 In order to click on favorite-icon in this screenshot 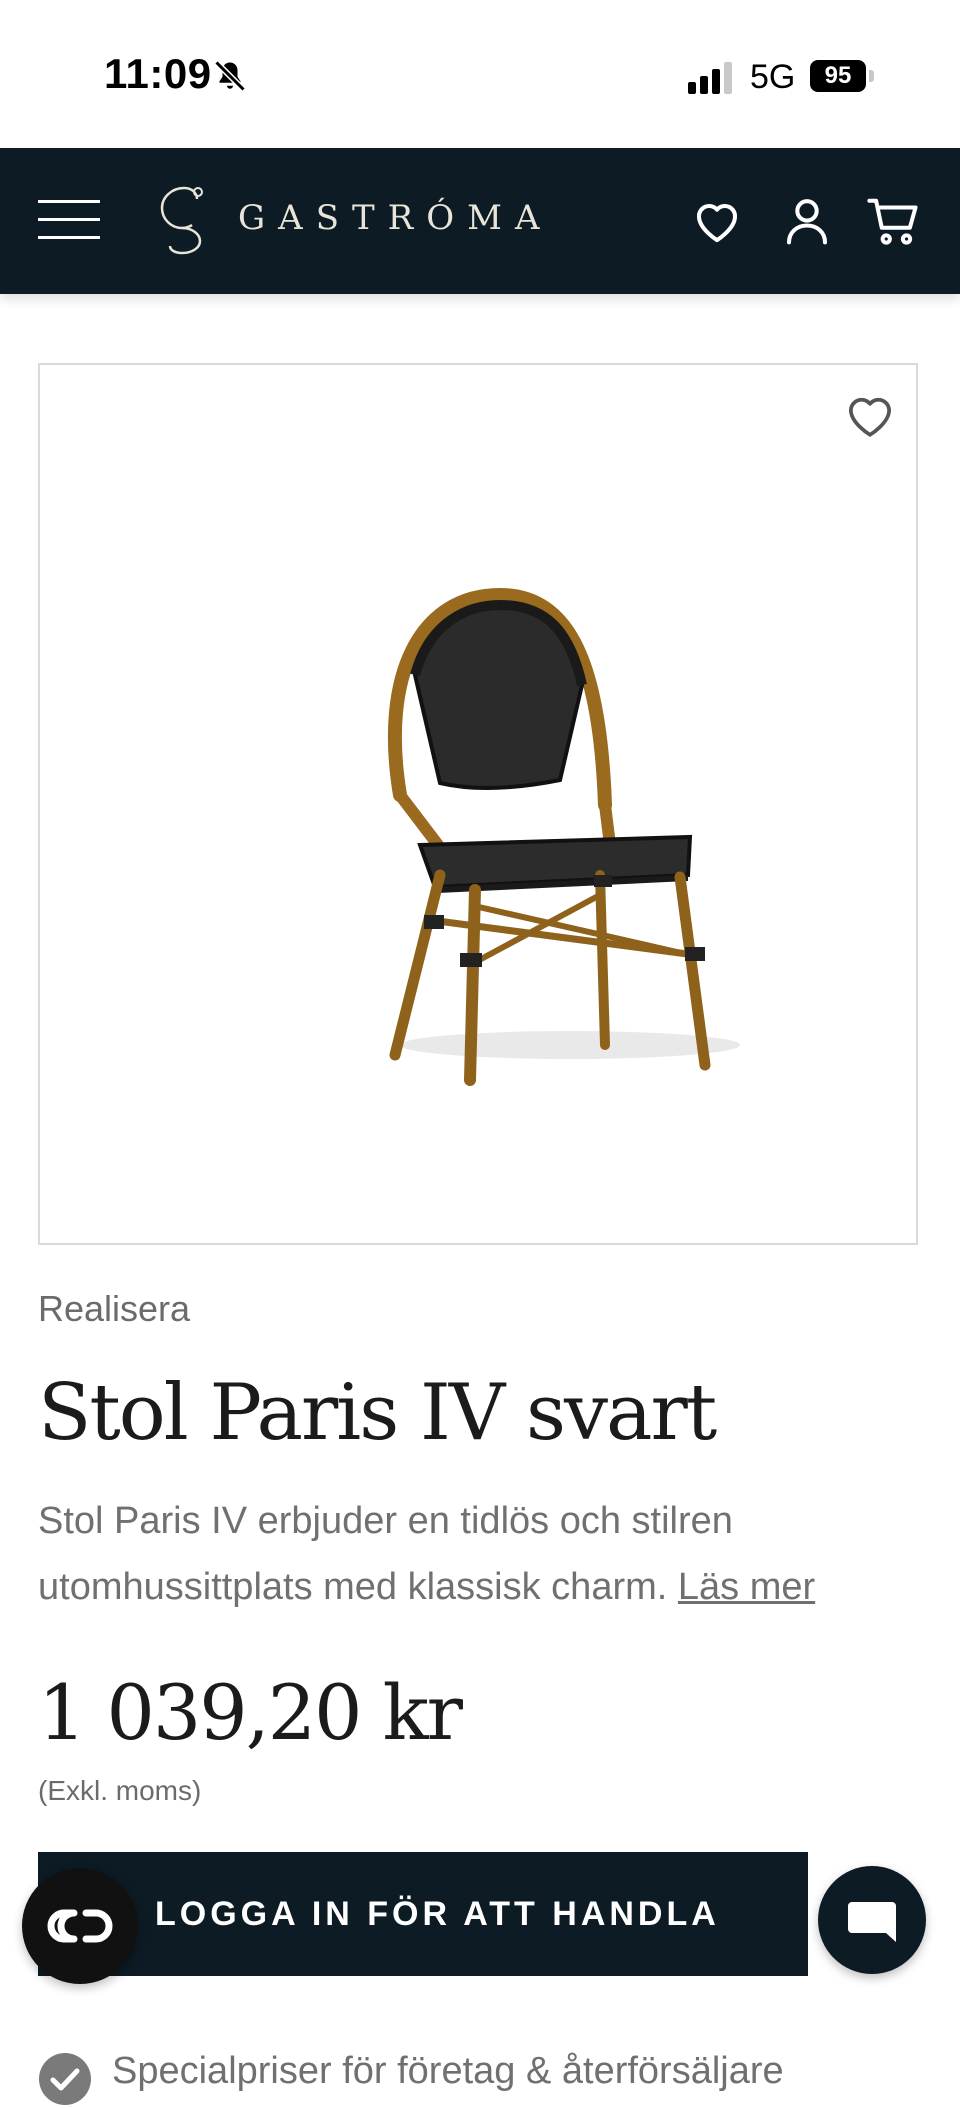, I will do `click(870, 415)`.